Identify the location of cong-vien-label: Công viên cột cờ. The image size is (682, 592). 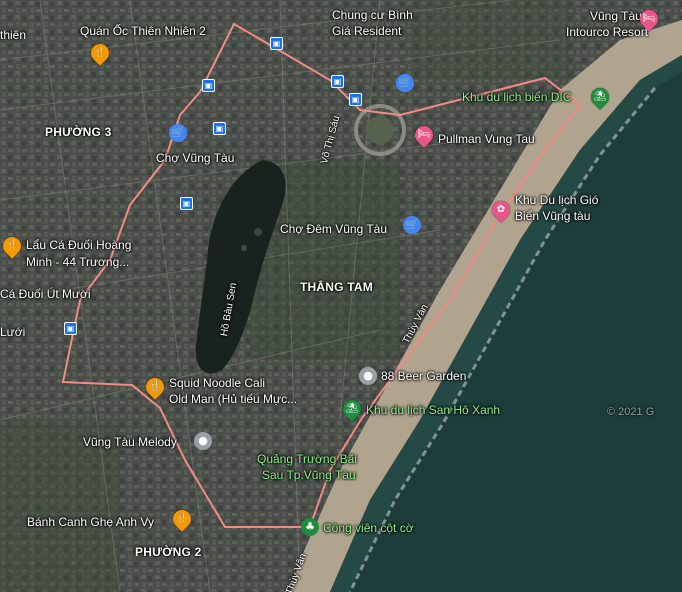
(368, 528).